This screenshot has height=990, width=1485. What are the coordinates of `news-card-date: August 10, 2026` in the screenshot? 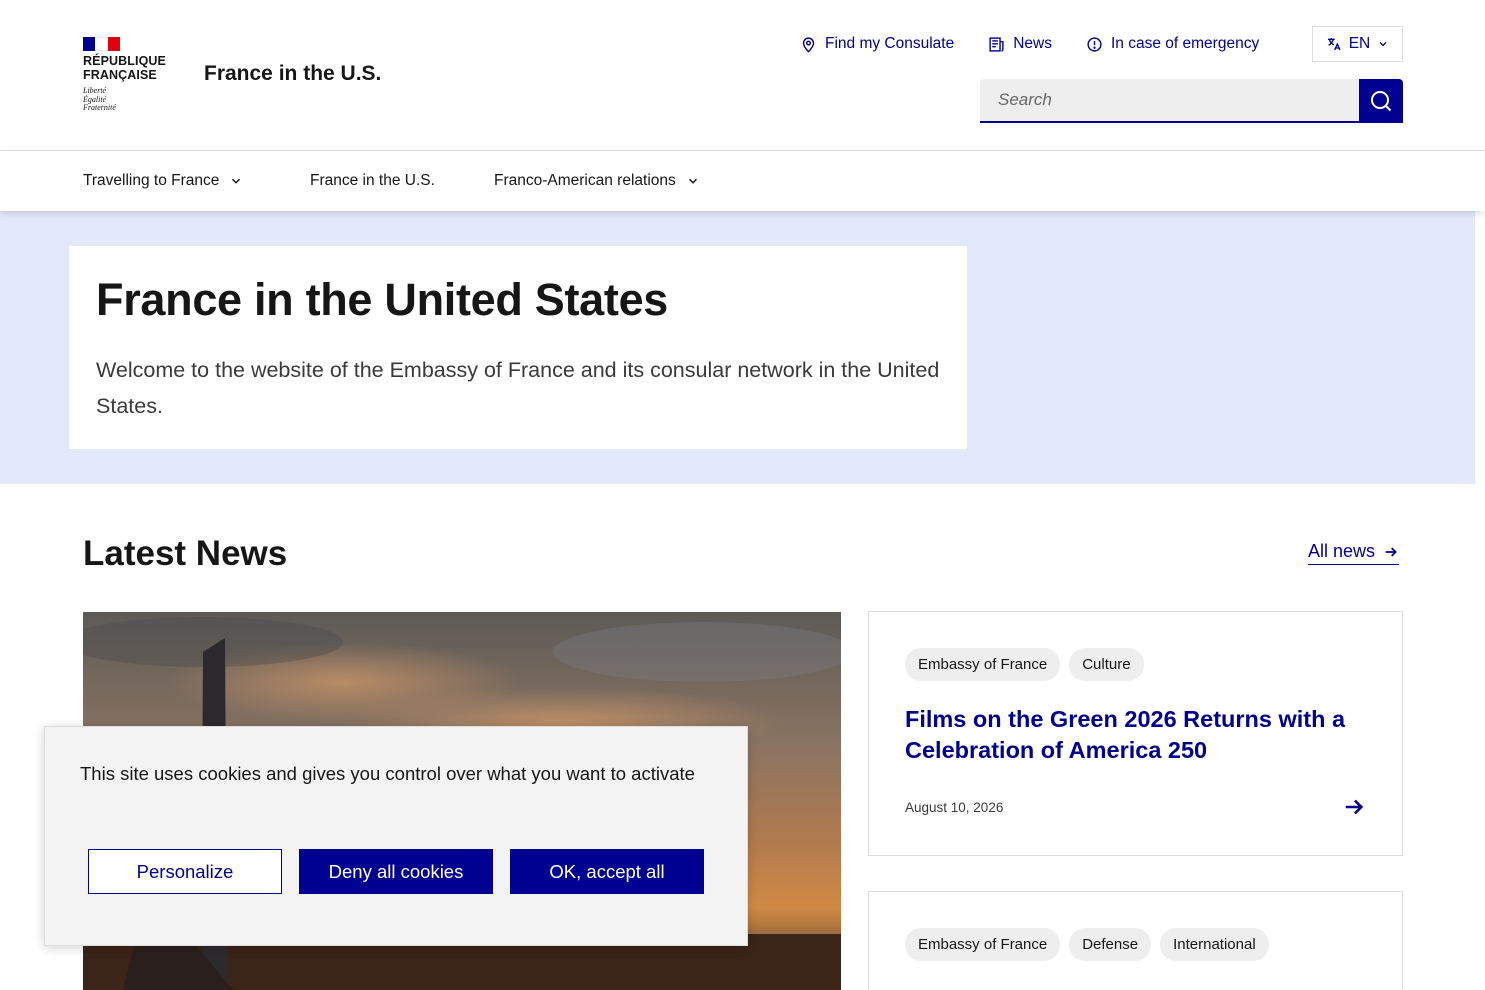 It's located at (954, 807).